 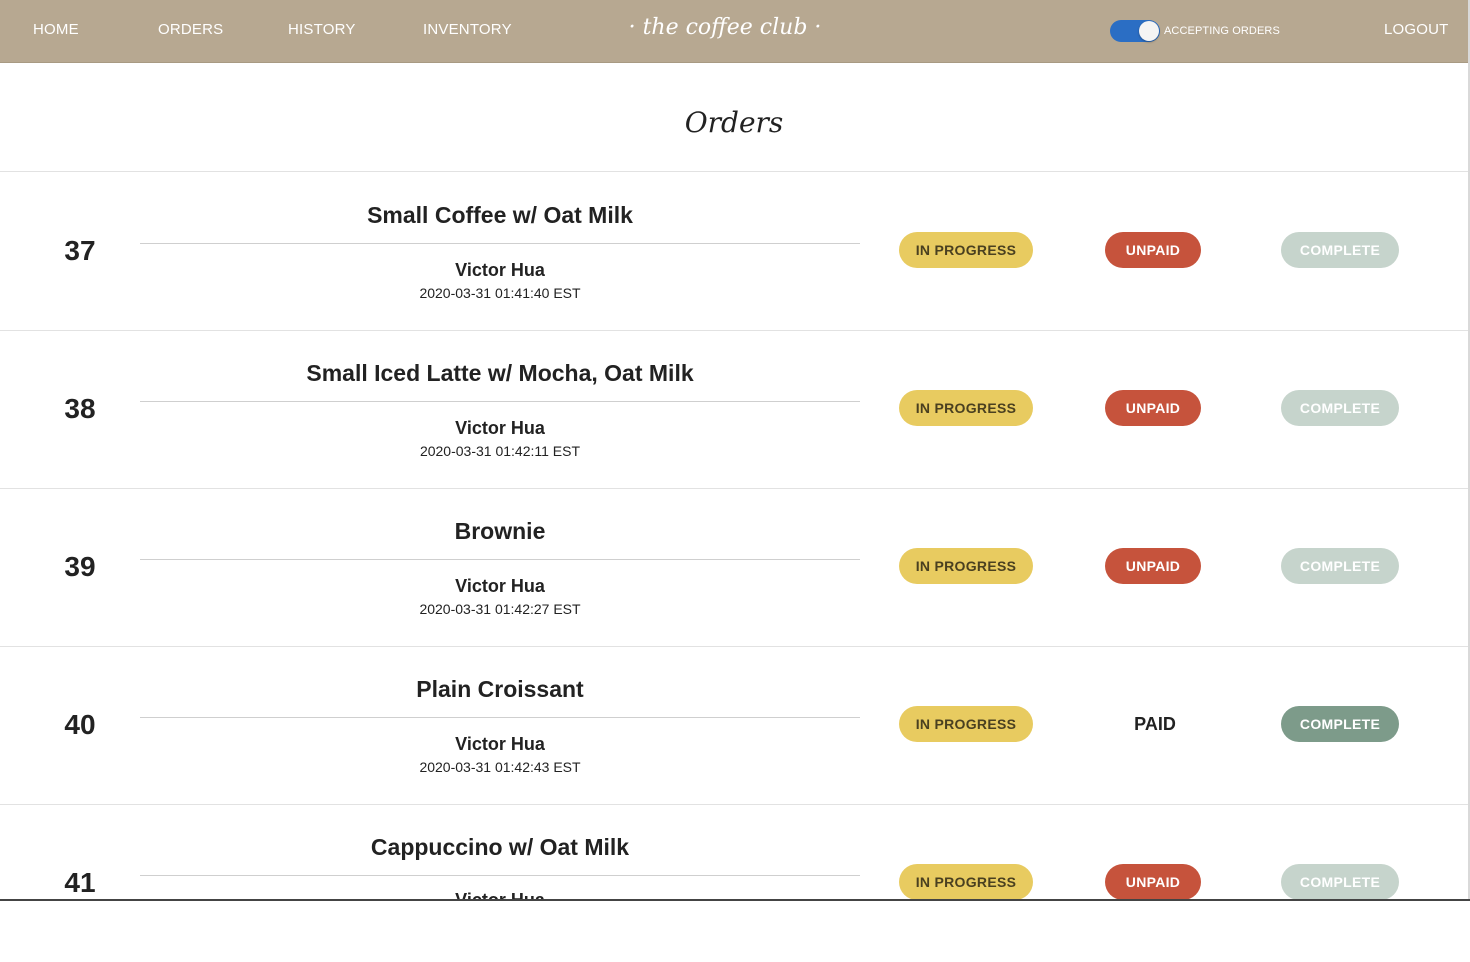 I want to click on order-number: 38, so click(x=80, y=408).